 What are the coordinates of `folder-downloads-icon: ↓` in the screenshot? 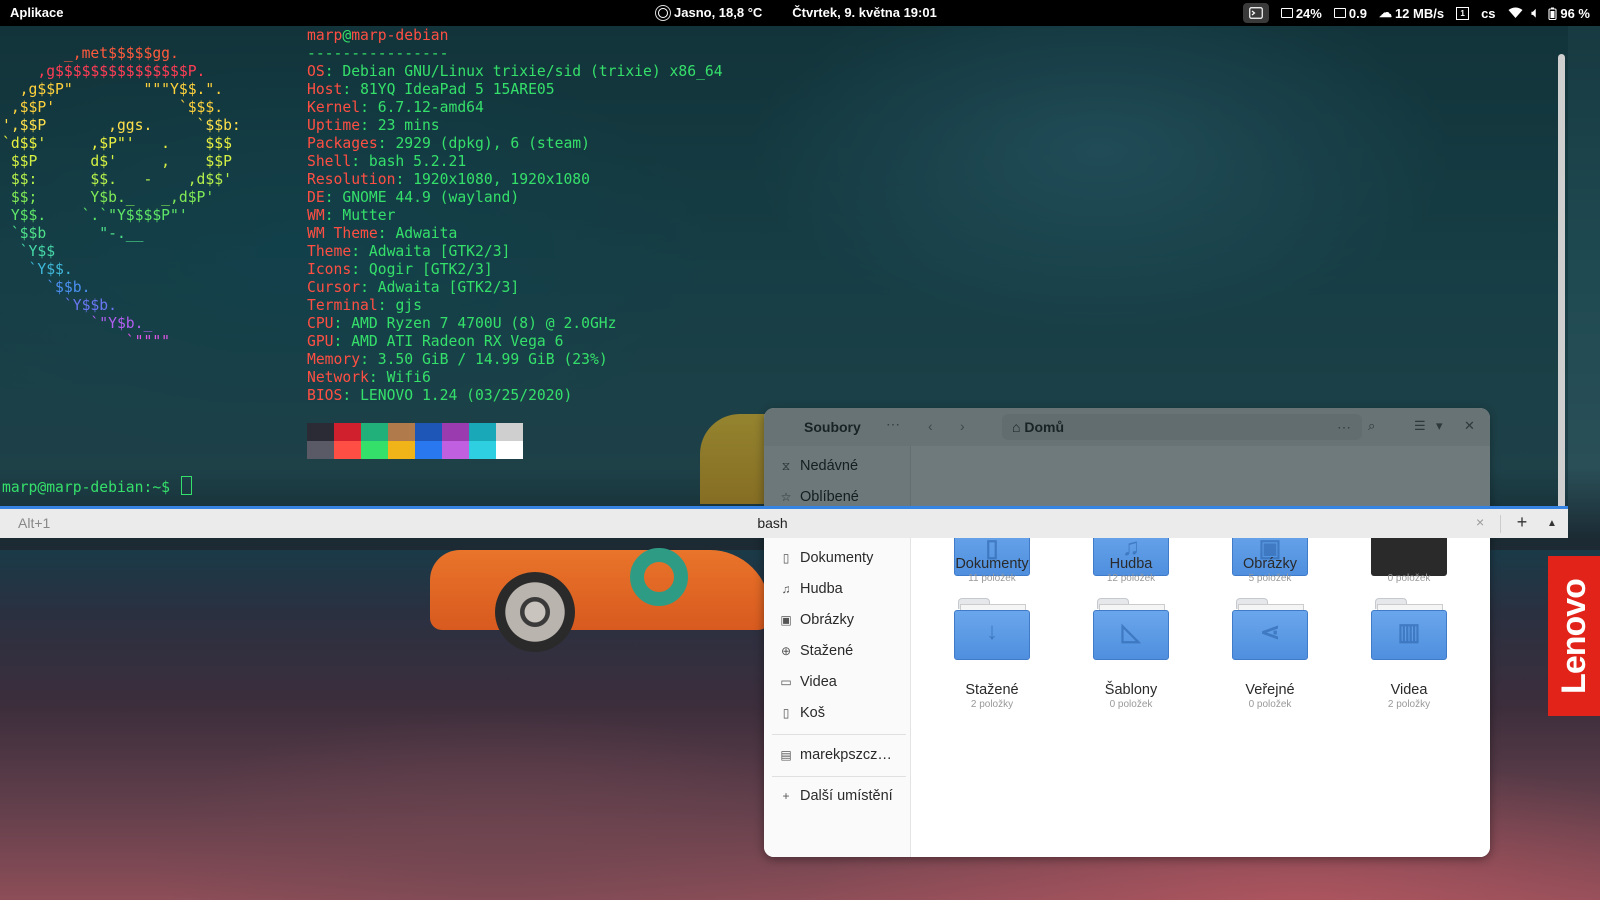 It's located at (992, 629).